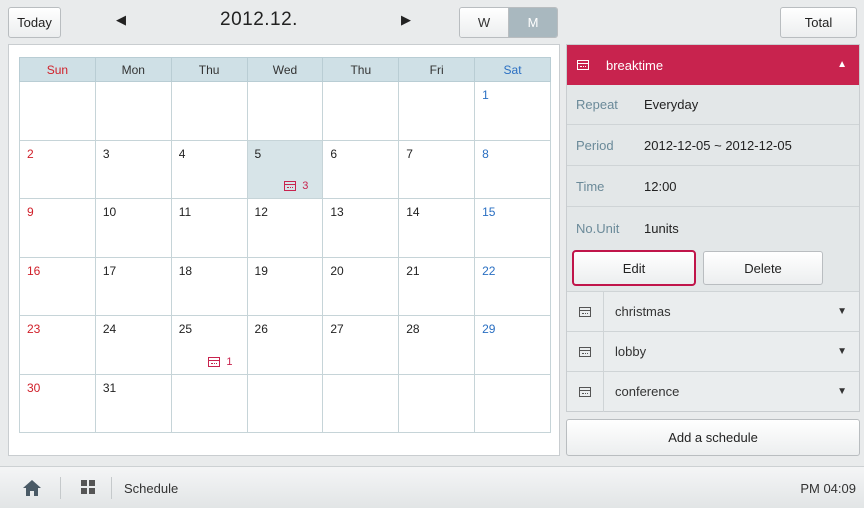  What do you see at coordinates (151, 488) in the screenshot?
I see `screen-title: Schedule` at bounding box center [151, 488].